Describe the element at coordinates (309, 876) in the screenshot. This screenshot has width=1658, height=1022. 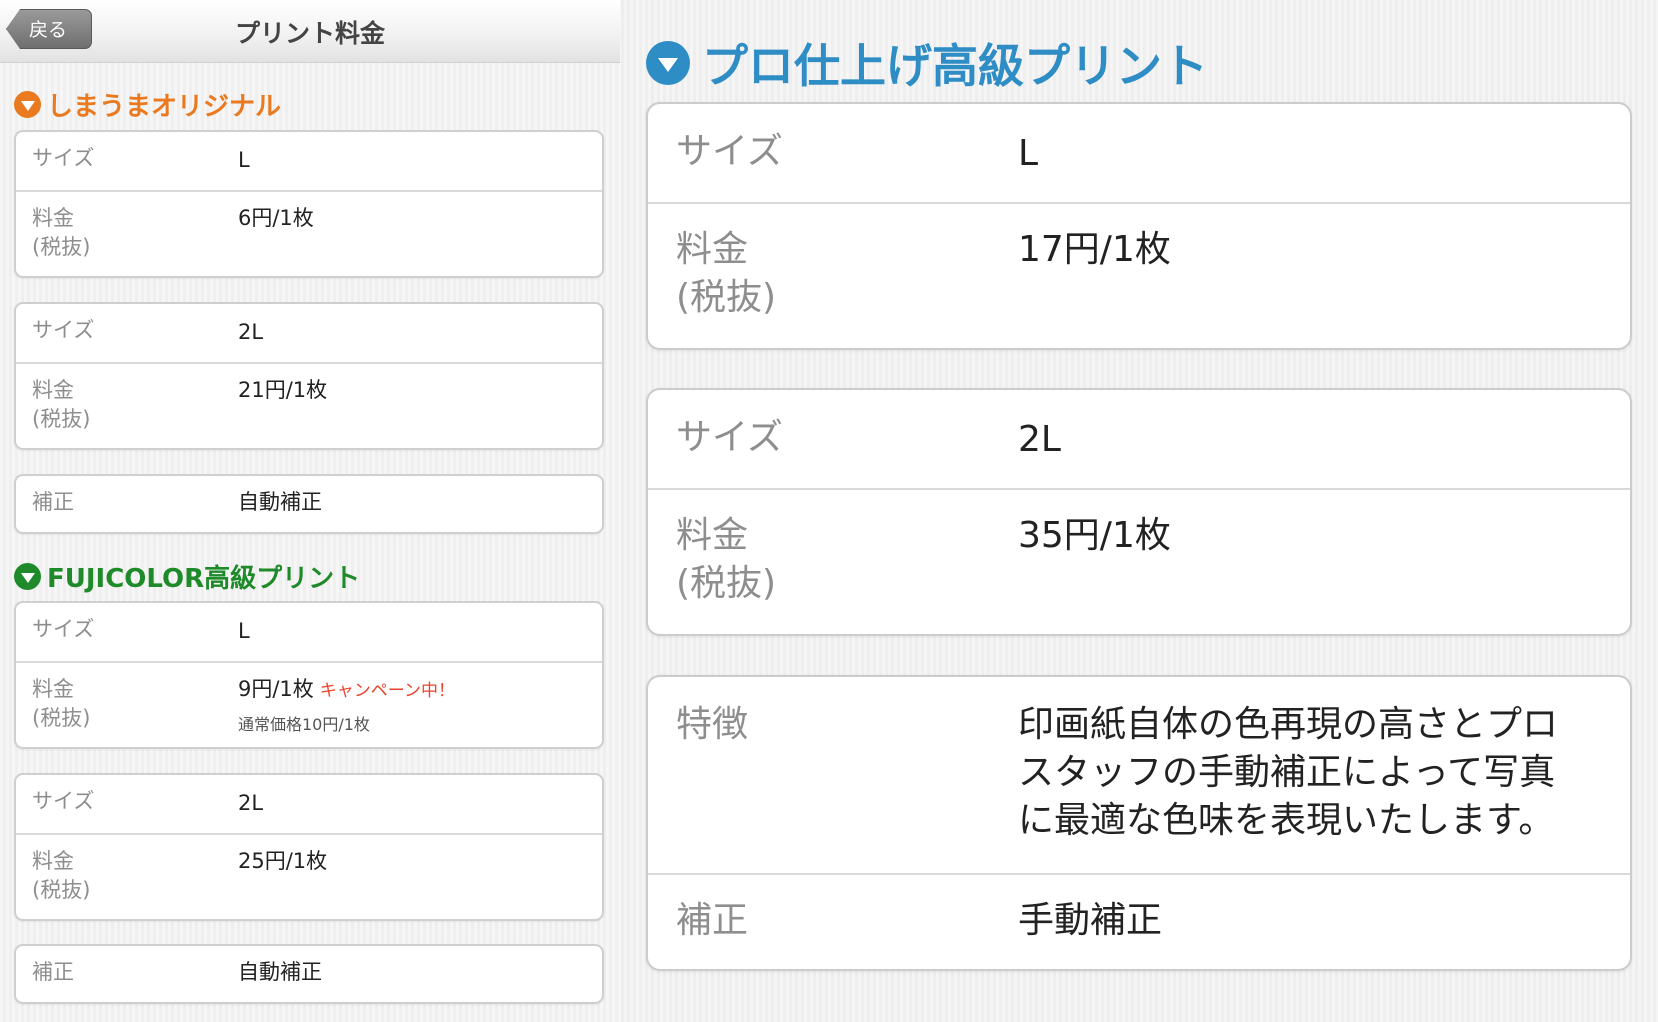
I see `price-row: 料金 (税抜) 25円/1枚` at that location.